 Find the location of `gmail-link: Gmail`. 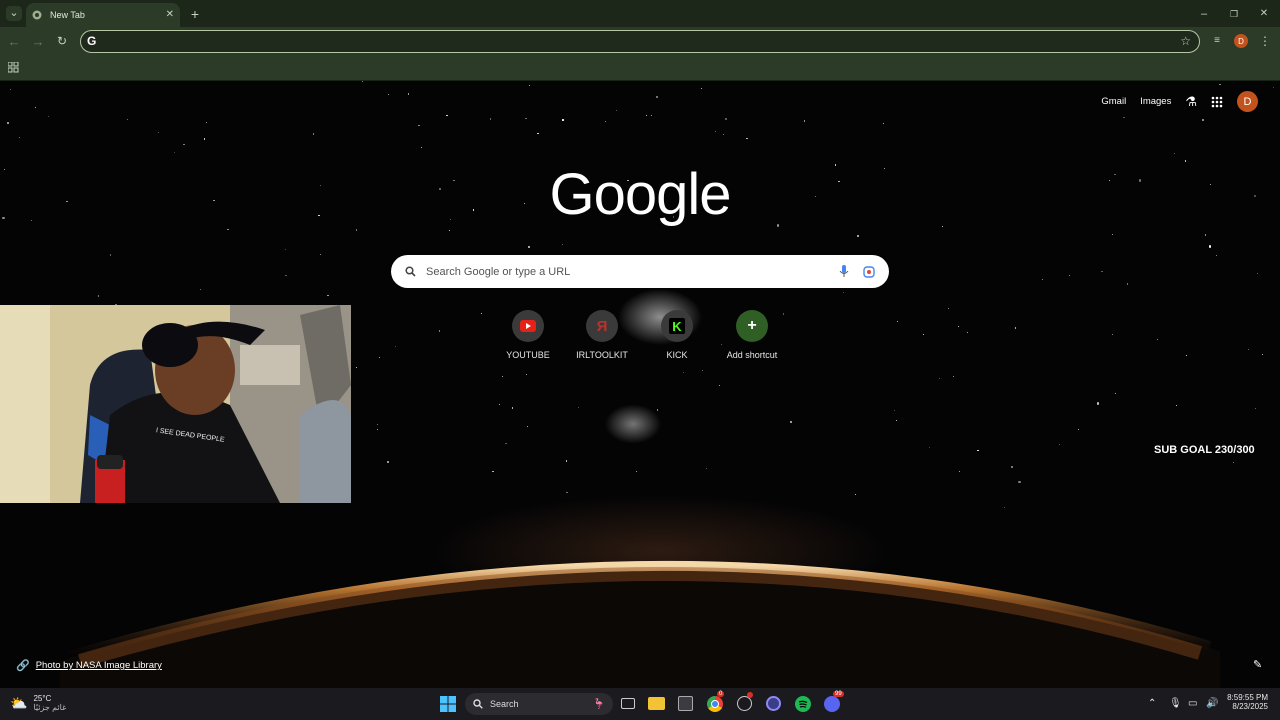

gmail-link: Gmail is located at coordinates (1113, 101).